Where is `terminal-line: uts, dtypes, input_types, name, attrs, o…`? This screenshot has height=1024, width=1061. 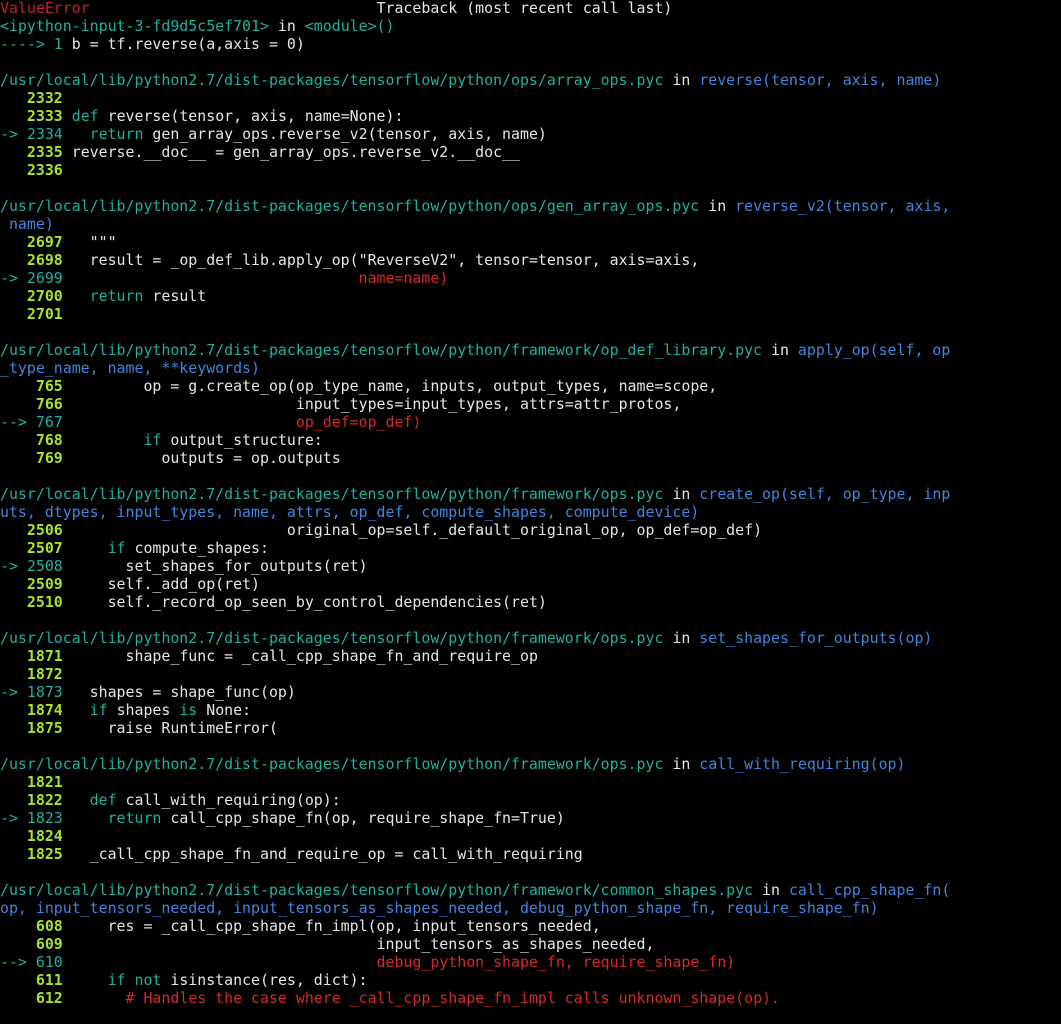
terminal-line: uts, dtypes, input_types, name, attrs, o… is located at coordinates (530, 512).